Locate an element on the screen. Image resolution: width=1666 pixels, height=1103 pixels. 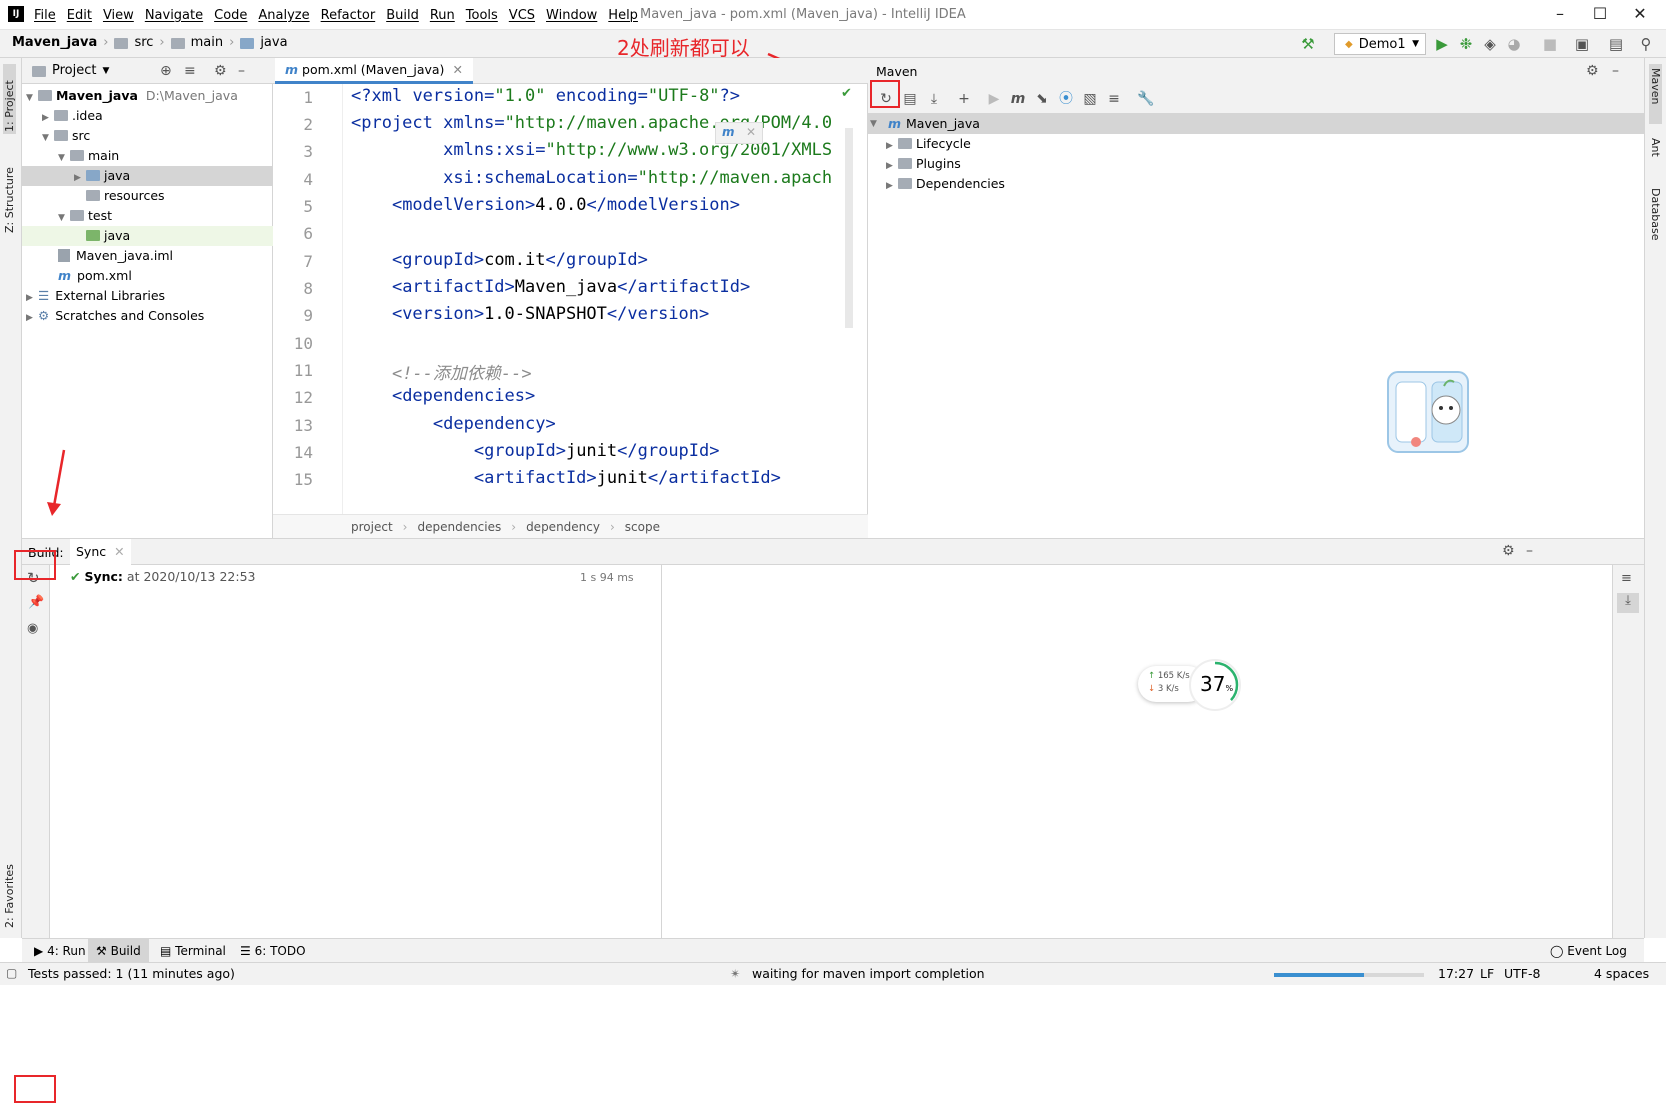
show-dependencies-icon: ▧ is located at coordinates (1090, 99).